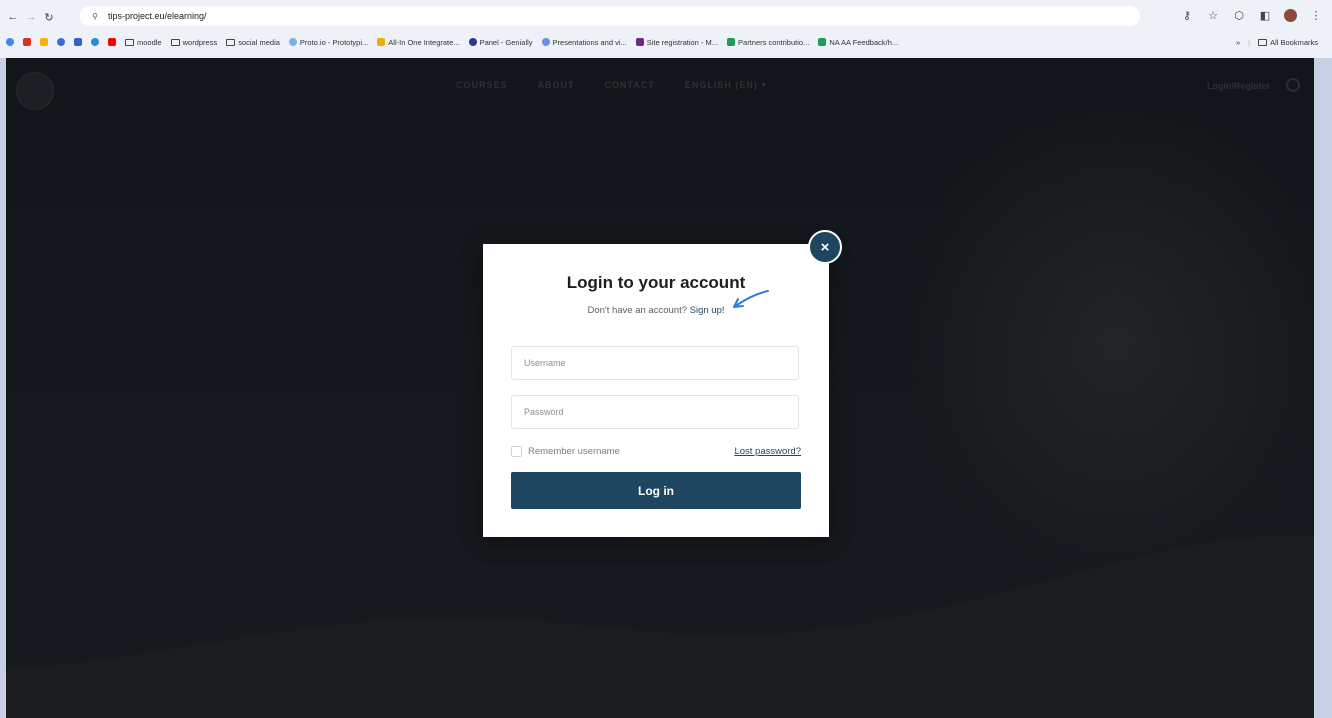  What do you see at coordinates (500, 42) in the screenshot?
I see `bookmark-genially: Panel - Genially` at bounding box center [500, 42].